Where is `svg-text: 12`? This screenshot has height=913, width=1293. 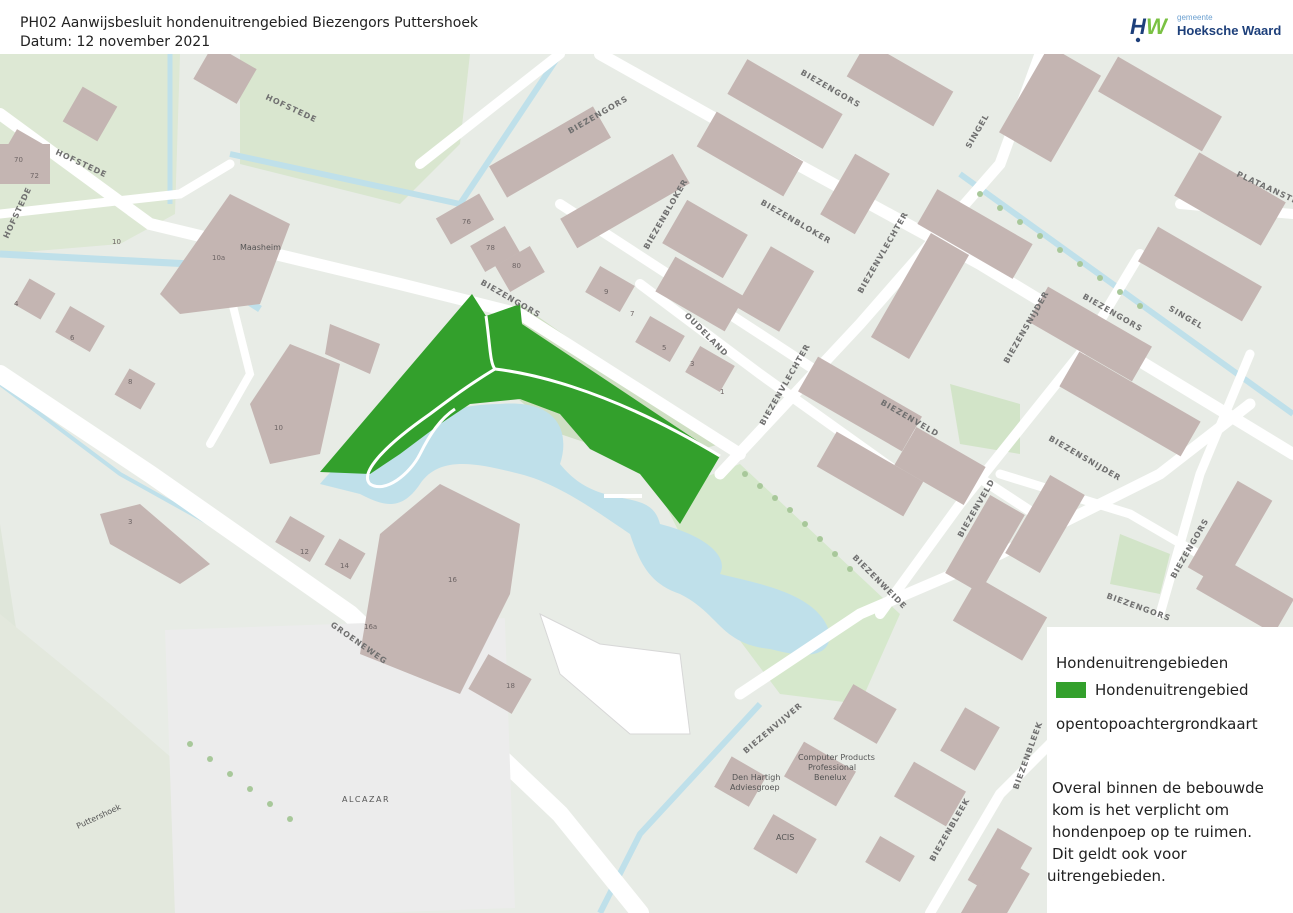 svg-text: 12 is located at coordinates (304, 552).